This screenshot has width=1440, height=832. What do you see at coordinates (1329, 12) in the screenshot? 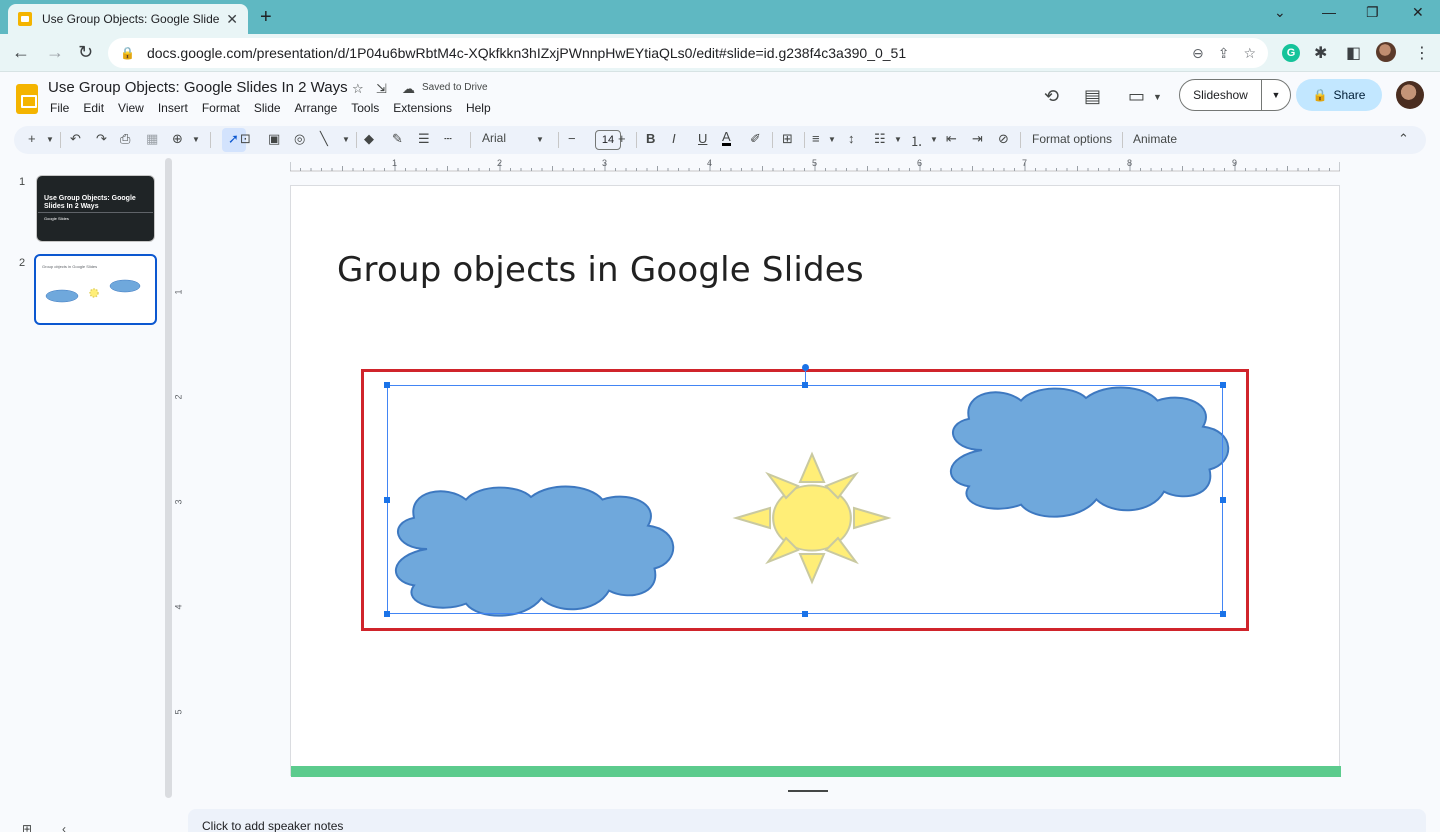
I see `minimize-icon: —` at bounding box center [1329, 12].